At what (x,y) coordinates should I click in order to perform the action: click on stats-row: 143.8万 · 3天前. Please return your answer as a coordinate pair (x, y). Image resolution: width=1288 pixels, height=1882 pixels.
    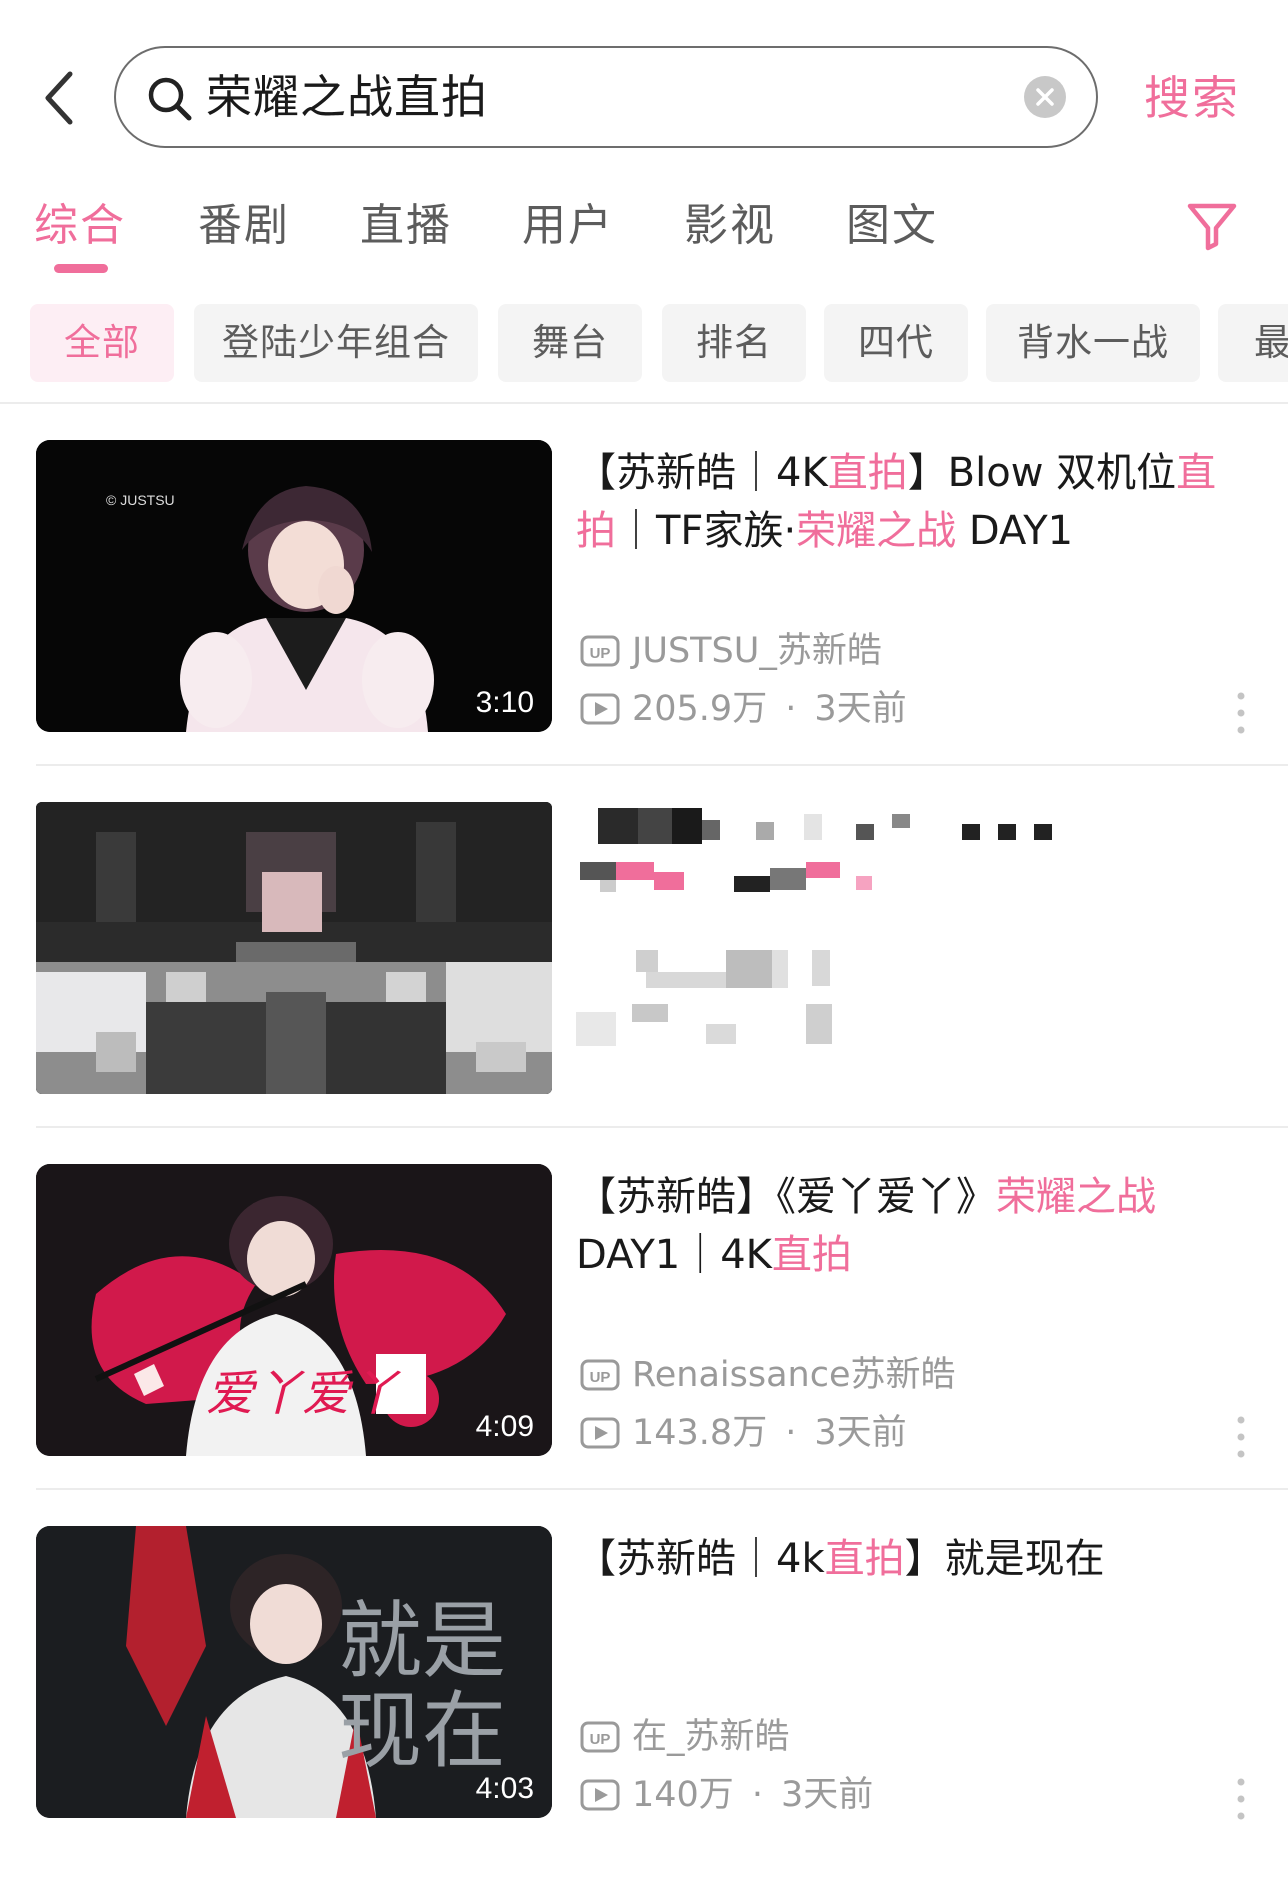
    Looking at the image, I should click on (743, 1433).